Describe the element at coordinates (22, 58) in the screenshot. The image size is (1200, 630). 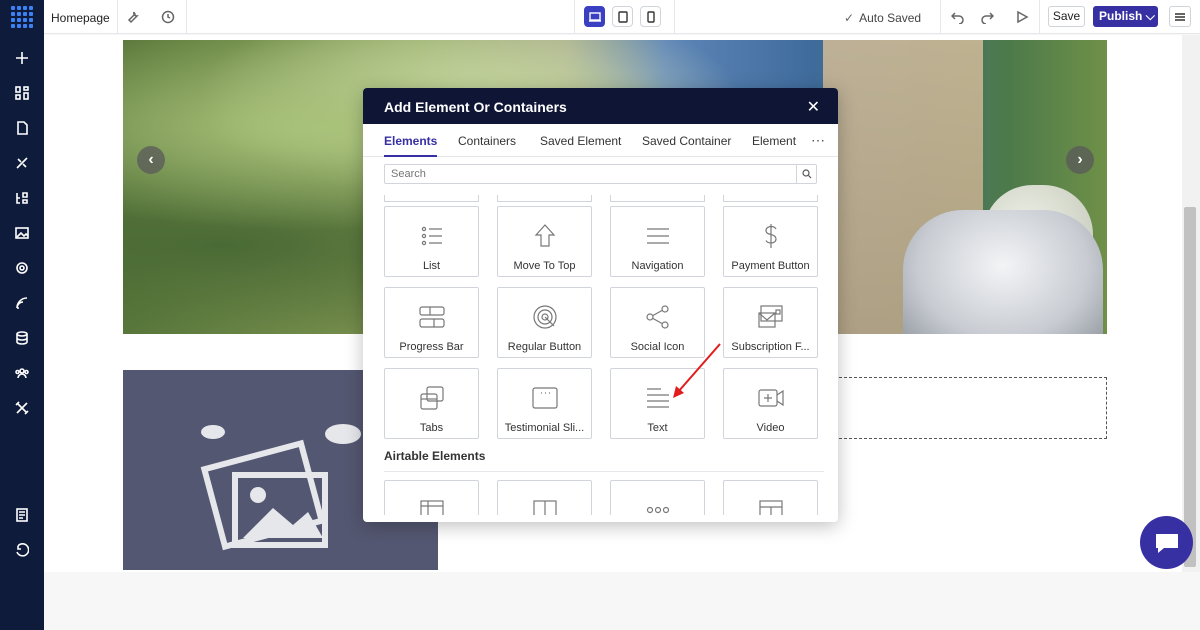
I see `add-icon` at that location.